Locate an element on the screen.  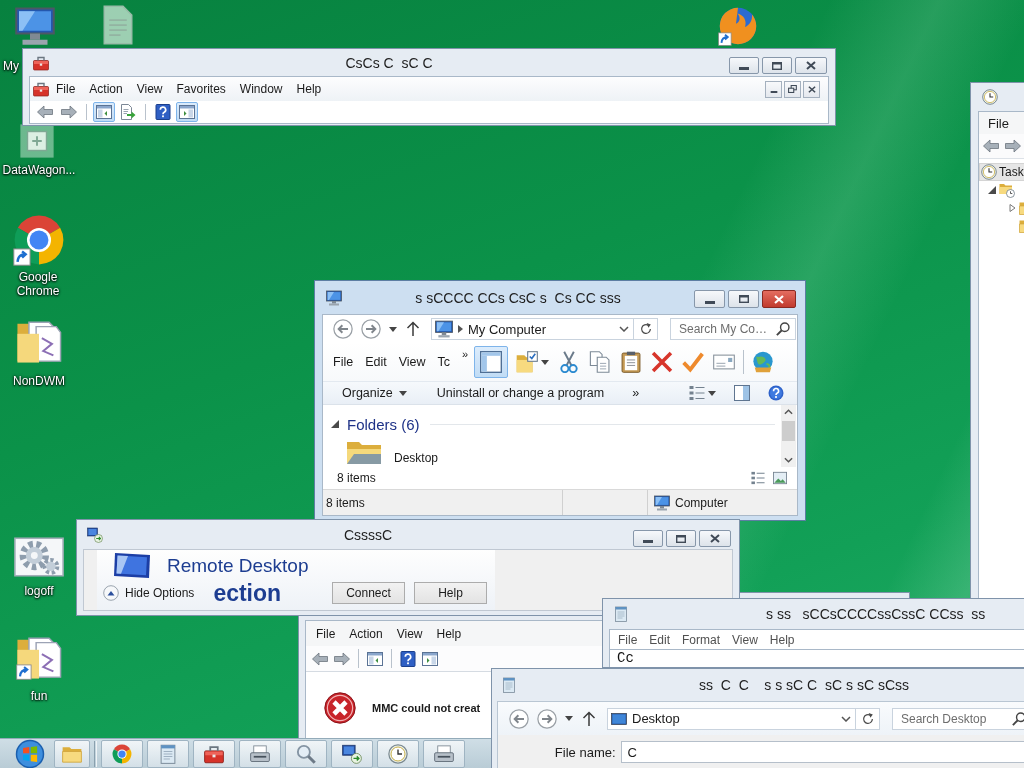
globe-icon is located at coordinates (763, 362).